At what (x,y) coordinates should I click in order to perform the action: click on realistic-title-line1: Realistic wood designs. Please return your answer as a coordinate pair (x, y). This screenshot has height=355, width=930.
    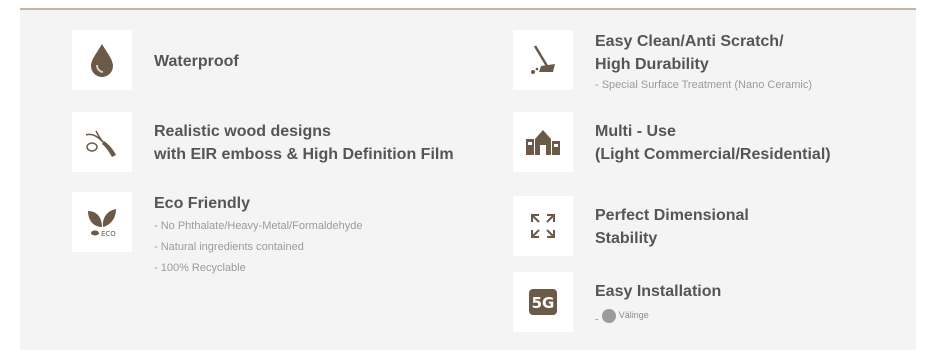
    Looking at the image, I should click on (242, 131).